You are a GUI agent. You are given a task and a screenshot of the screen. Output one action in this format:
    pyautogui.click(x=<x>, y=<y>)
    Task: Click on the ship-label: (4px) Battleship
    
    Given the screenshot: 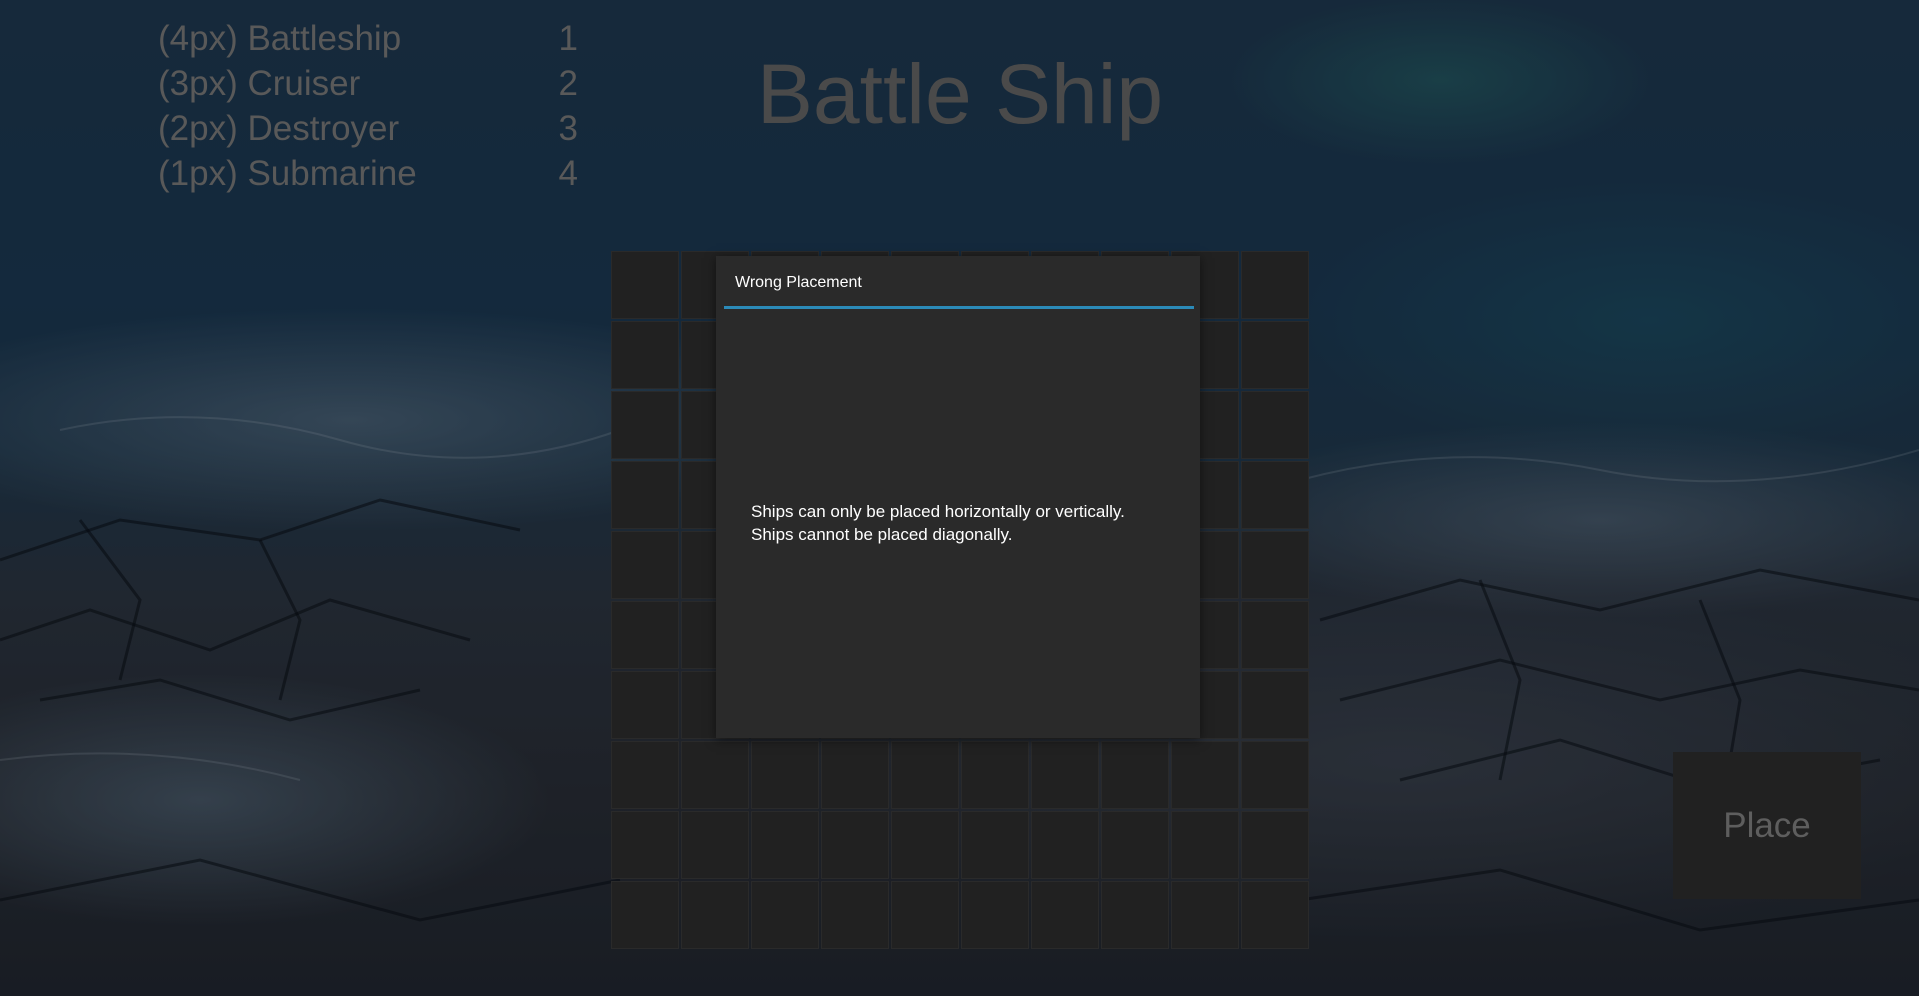 What is the action you would take?
    pyautogui.click(x=280, y=38)
    